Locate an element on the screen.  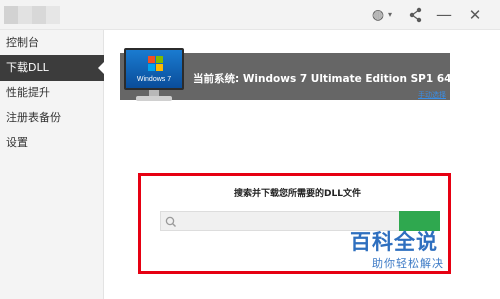
sidebar-item-registry-backup: 注册表备份 is located at coordinates (52, 118).